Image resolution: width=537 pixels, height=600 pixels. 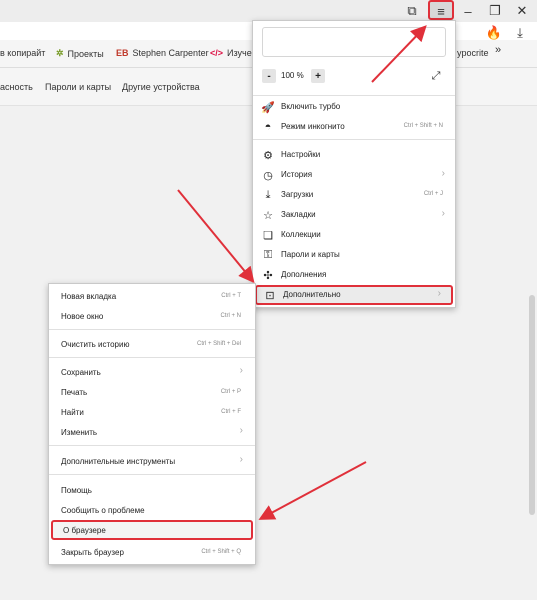 I want to click on submenu-item-about: О браузере, so click(x=152, y=530).